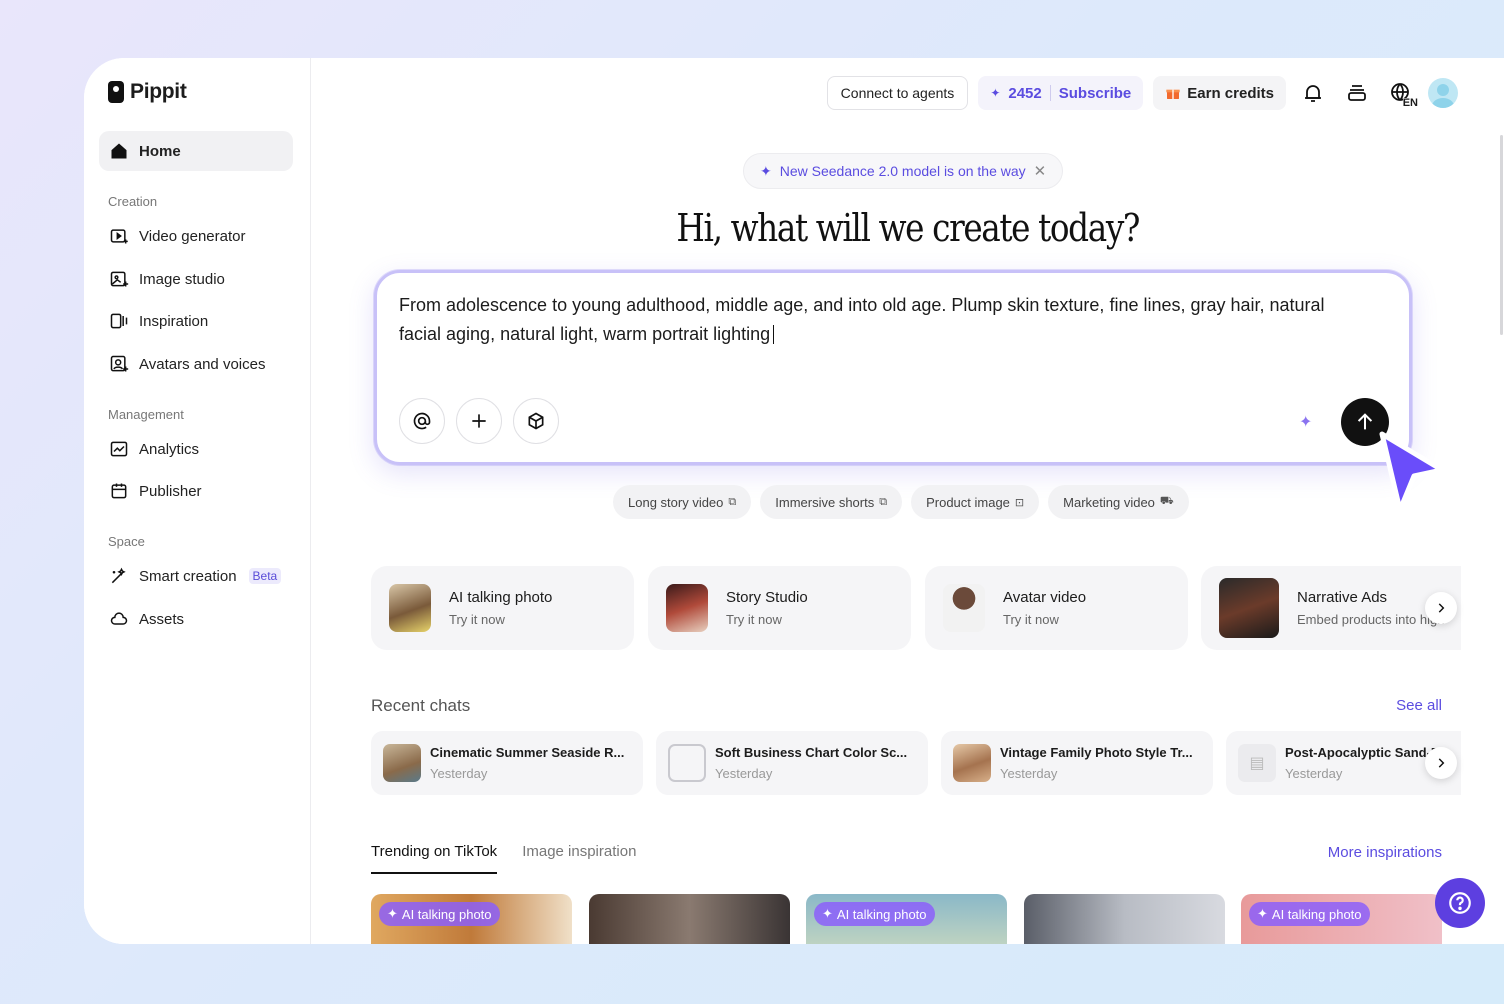 Image resolution: width=1504 pixels, height=1004 pixels. Describe the element at coordinates (503, 858) in the screenshot. I see `inspiration-tabs: Trending on TikTok Image inspiration` at that location.